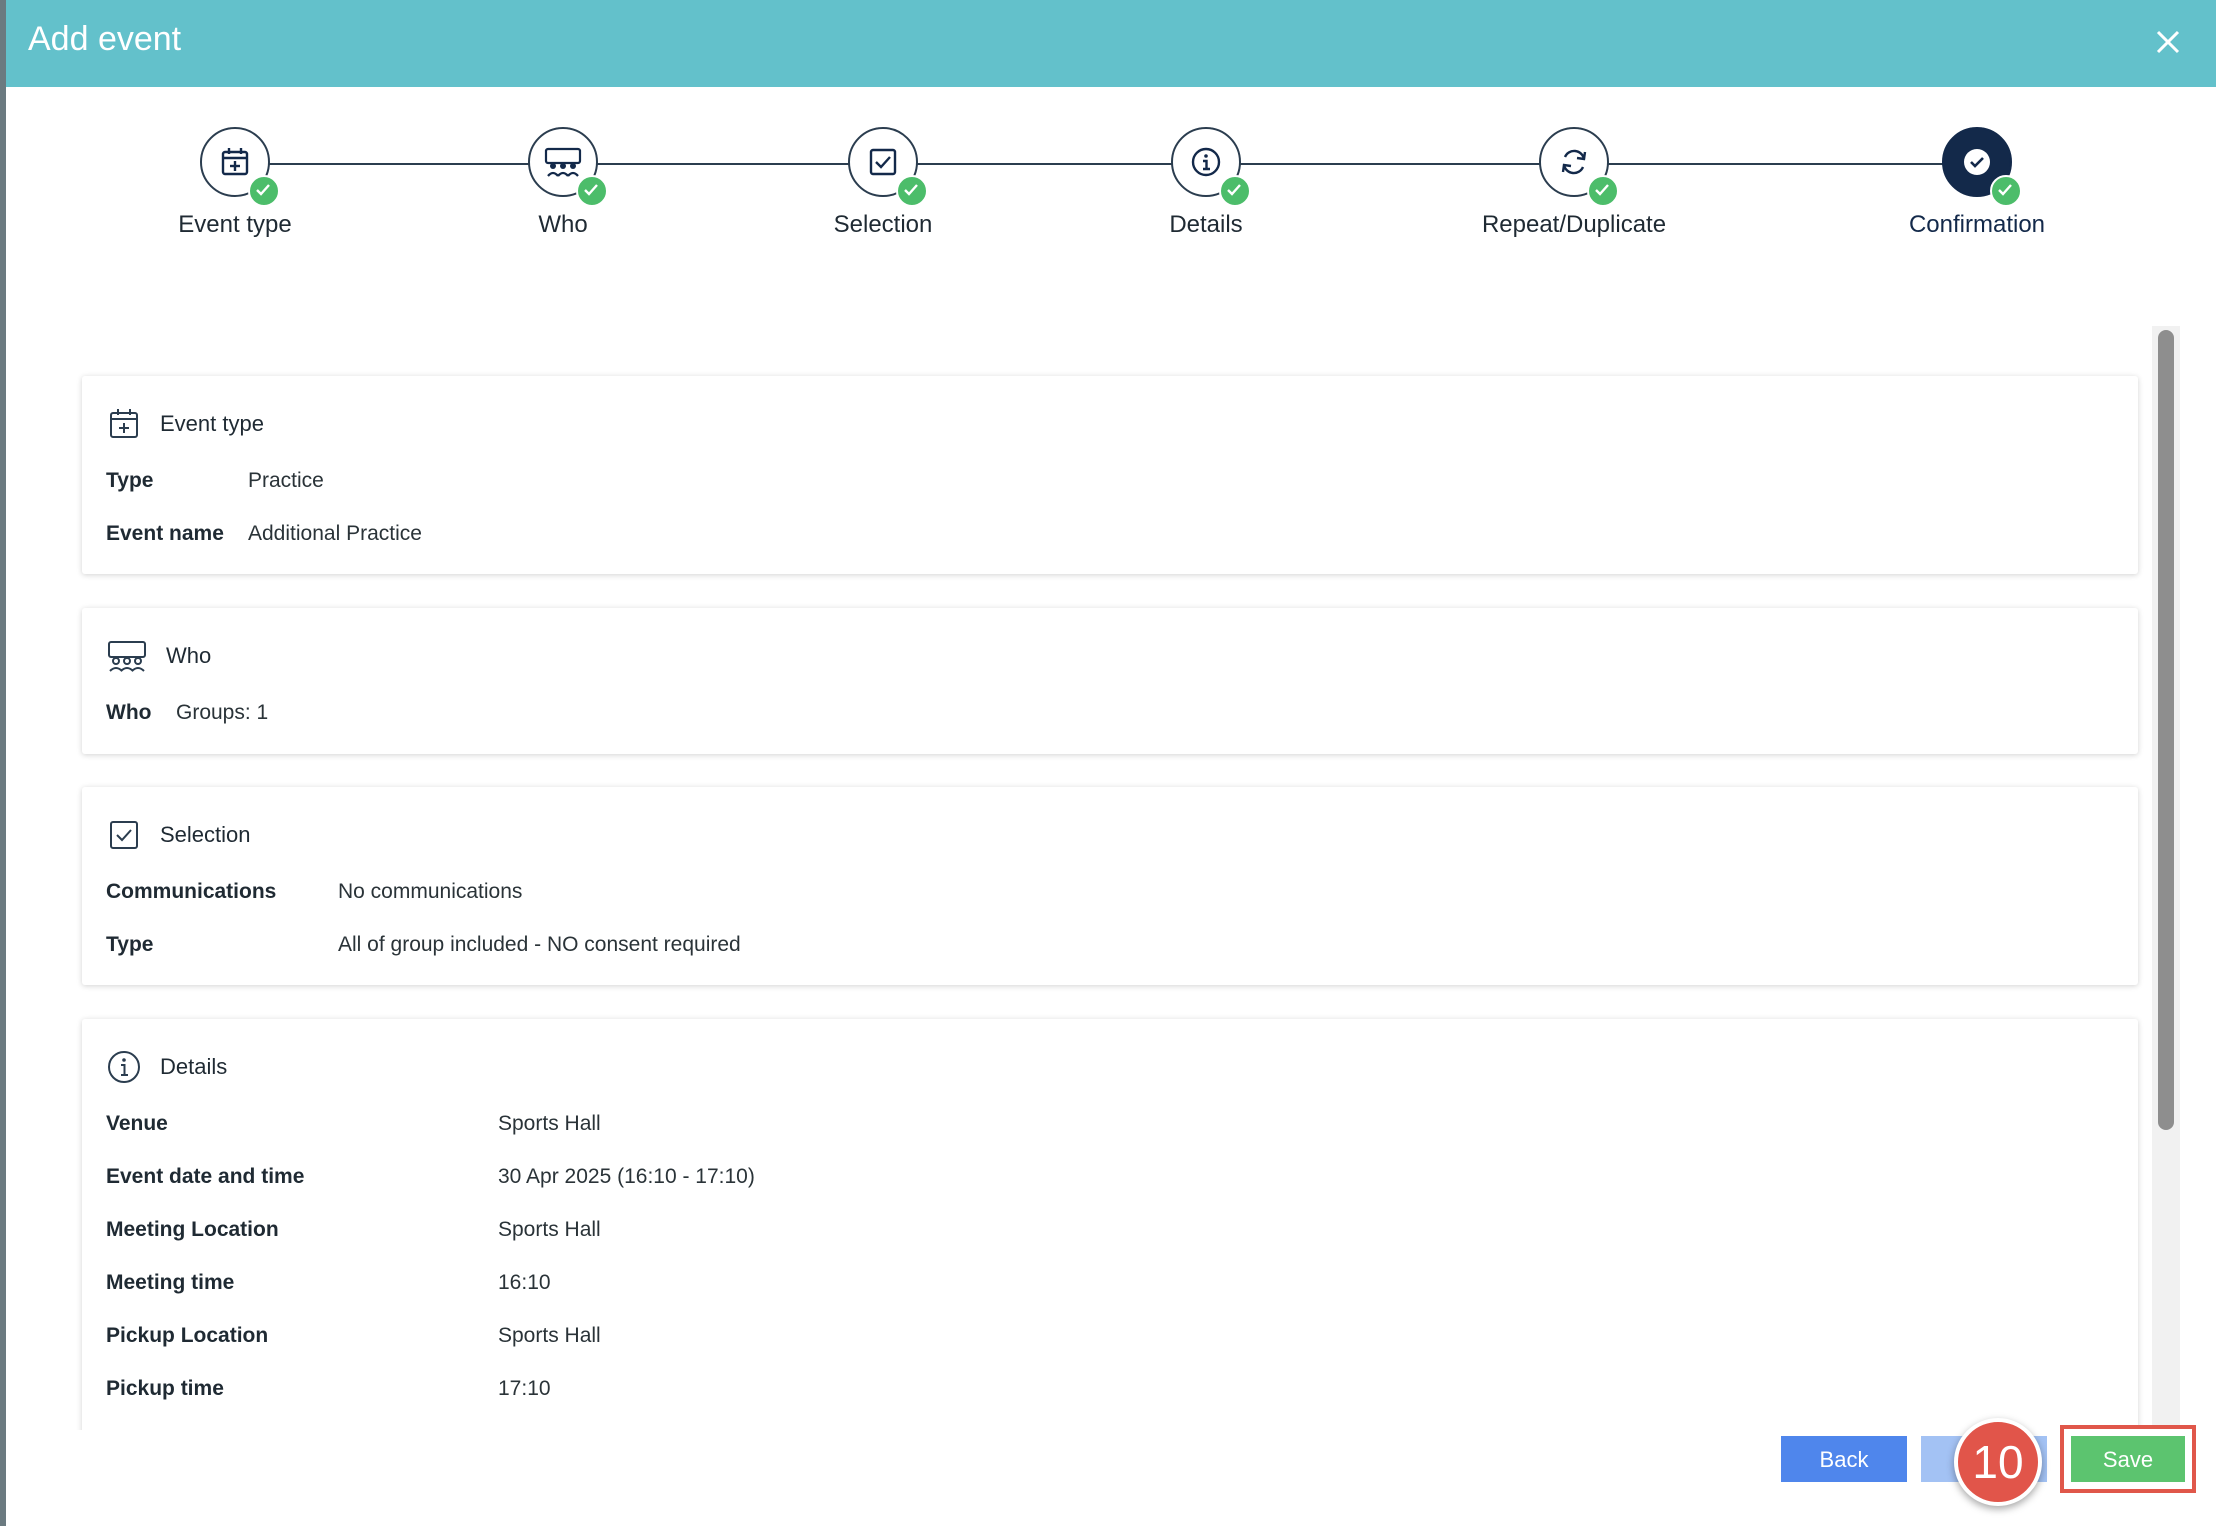  What do you see at coordinates (563, 224) in the screenshot?
I see `step-label: Who` at bounding box center [563, 224].